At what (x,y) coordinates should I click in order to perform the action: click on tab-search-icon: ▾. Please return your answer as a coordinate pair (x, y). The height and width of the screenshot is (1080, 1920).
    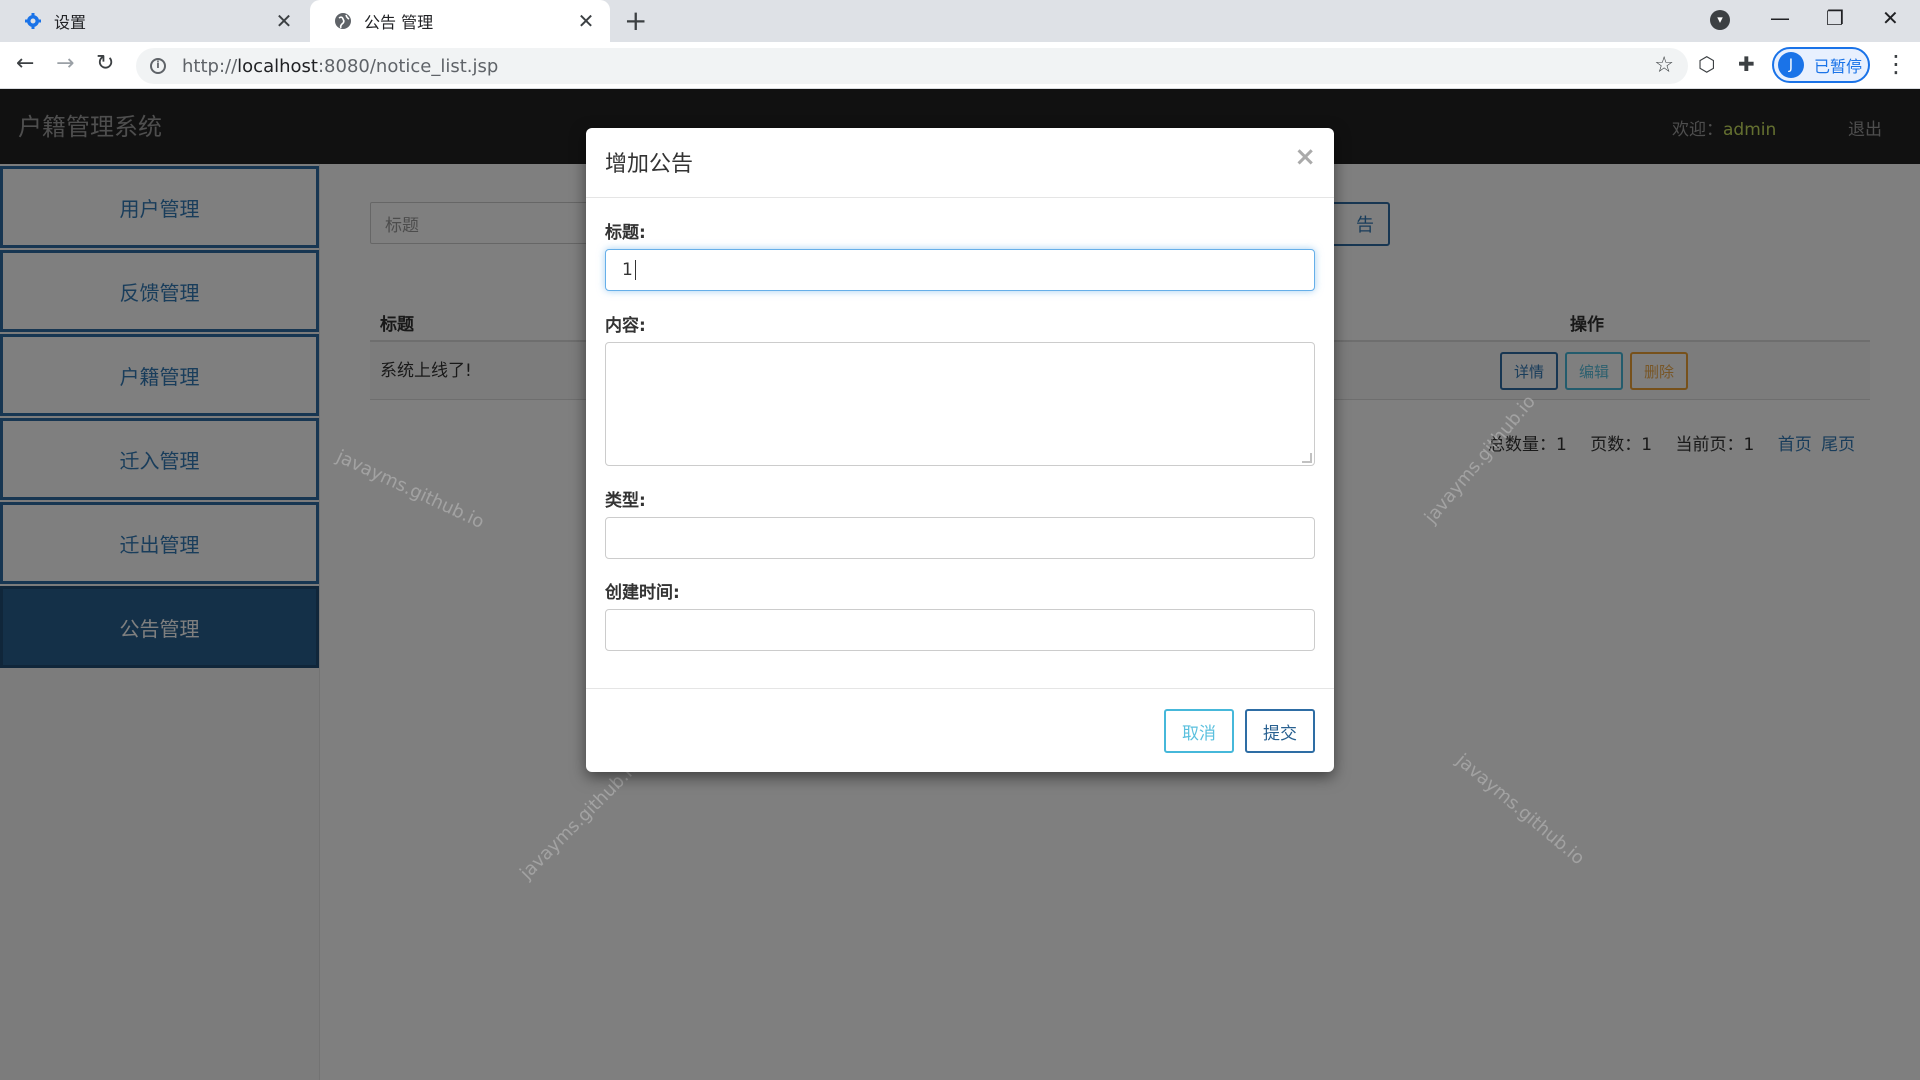
    Looking at the image, I should click on (1720, 20).